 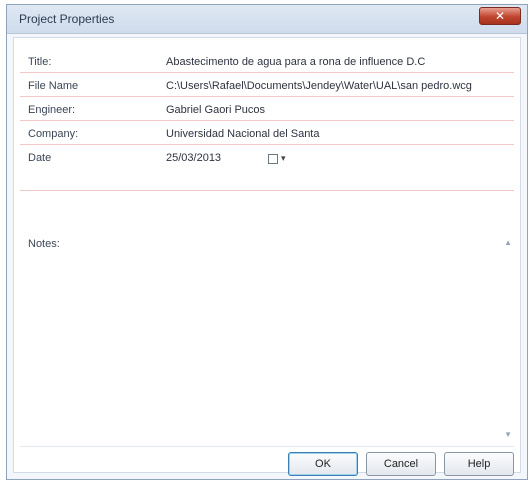 What do you see at coordinates (53, 134) in the screenshot?
I see `company-label: Company:` at bounding box center [53, 134].